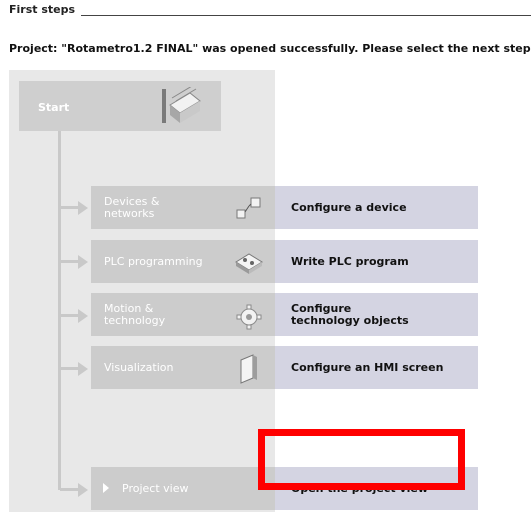  I want to click on plc-programming-icon, so click(249, 263).